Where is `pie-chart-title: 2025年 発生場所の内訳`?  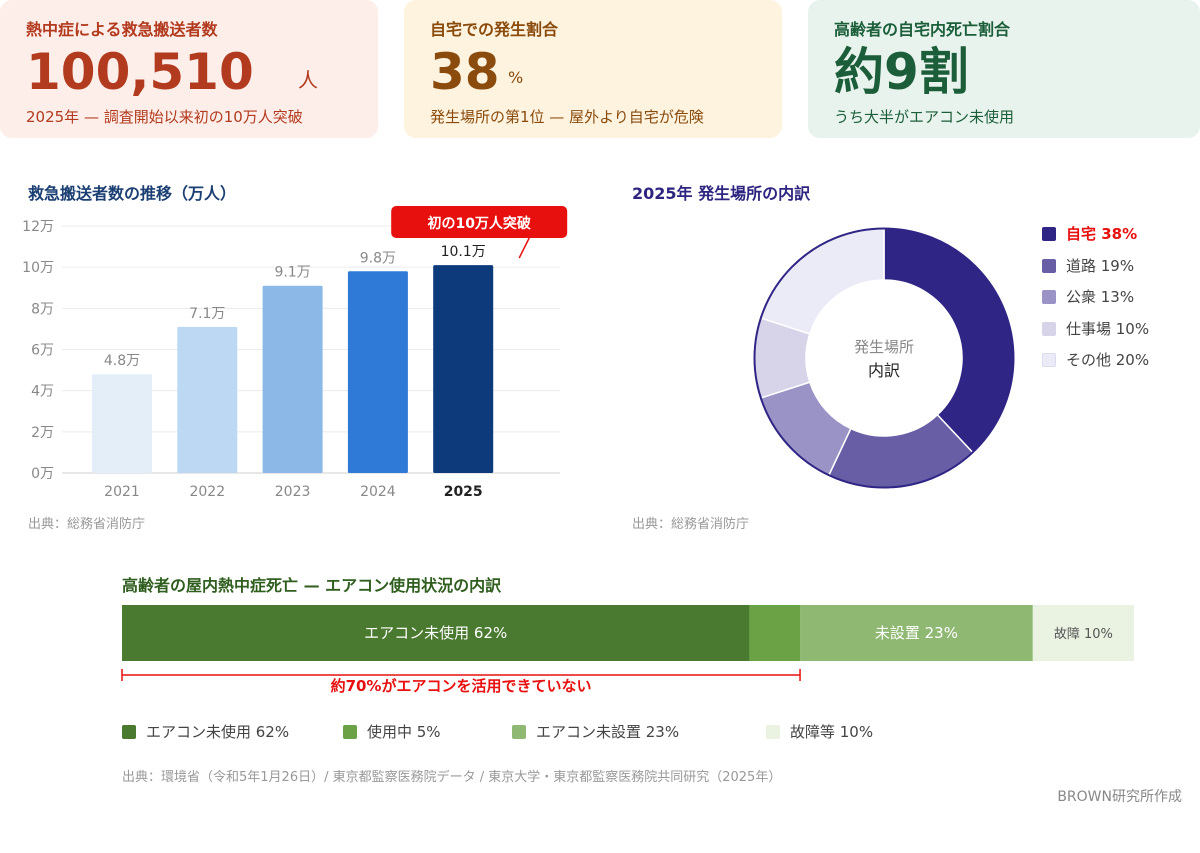 pie-chart-title: 2025年 発生場所の内訳 is located at coordinates (721, 193).